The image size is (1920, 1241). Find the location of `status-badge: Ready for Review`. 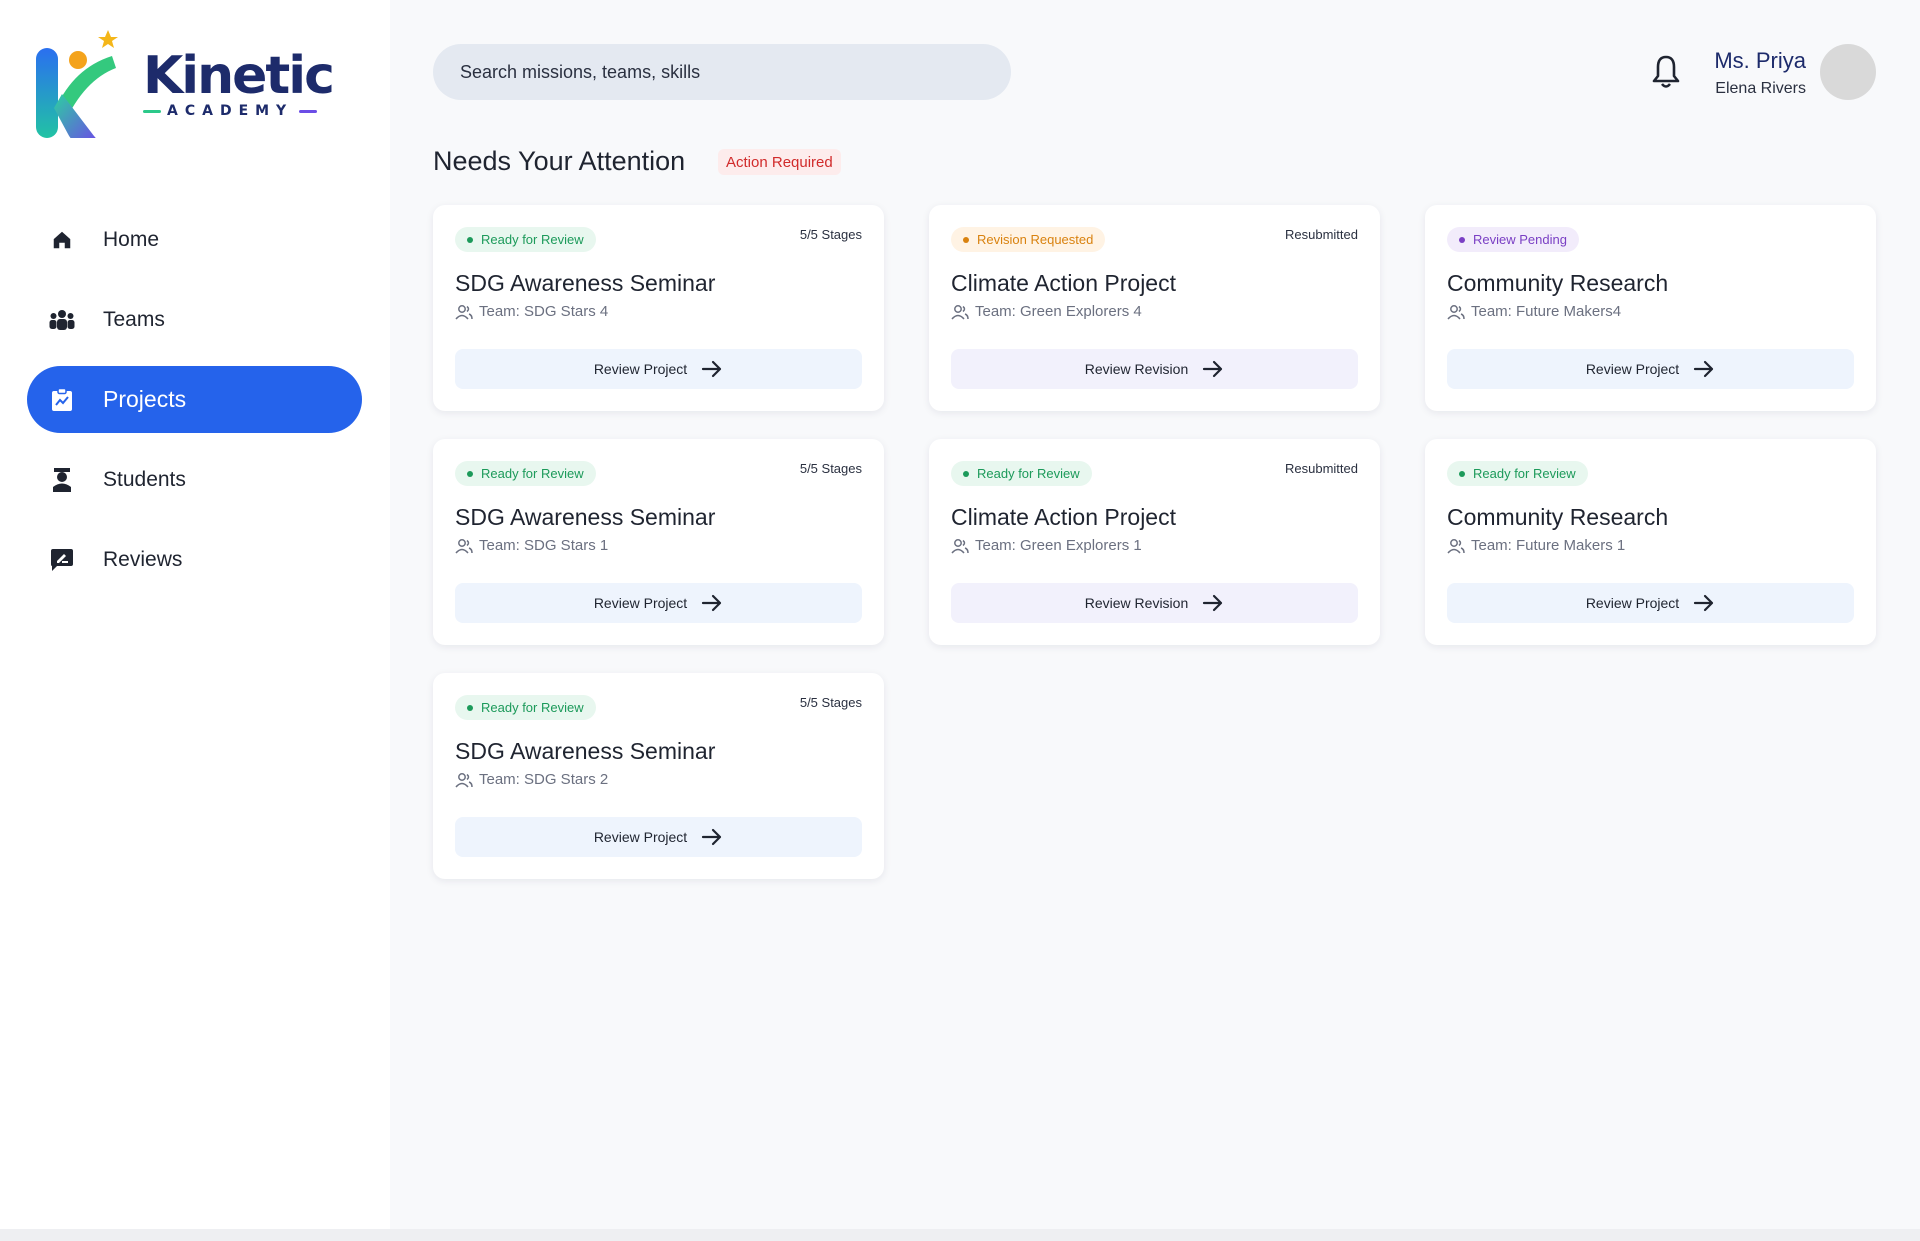

status-badge: Ready for Review is located at coordinates (525, 707).